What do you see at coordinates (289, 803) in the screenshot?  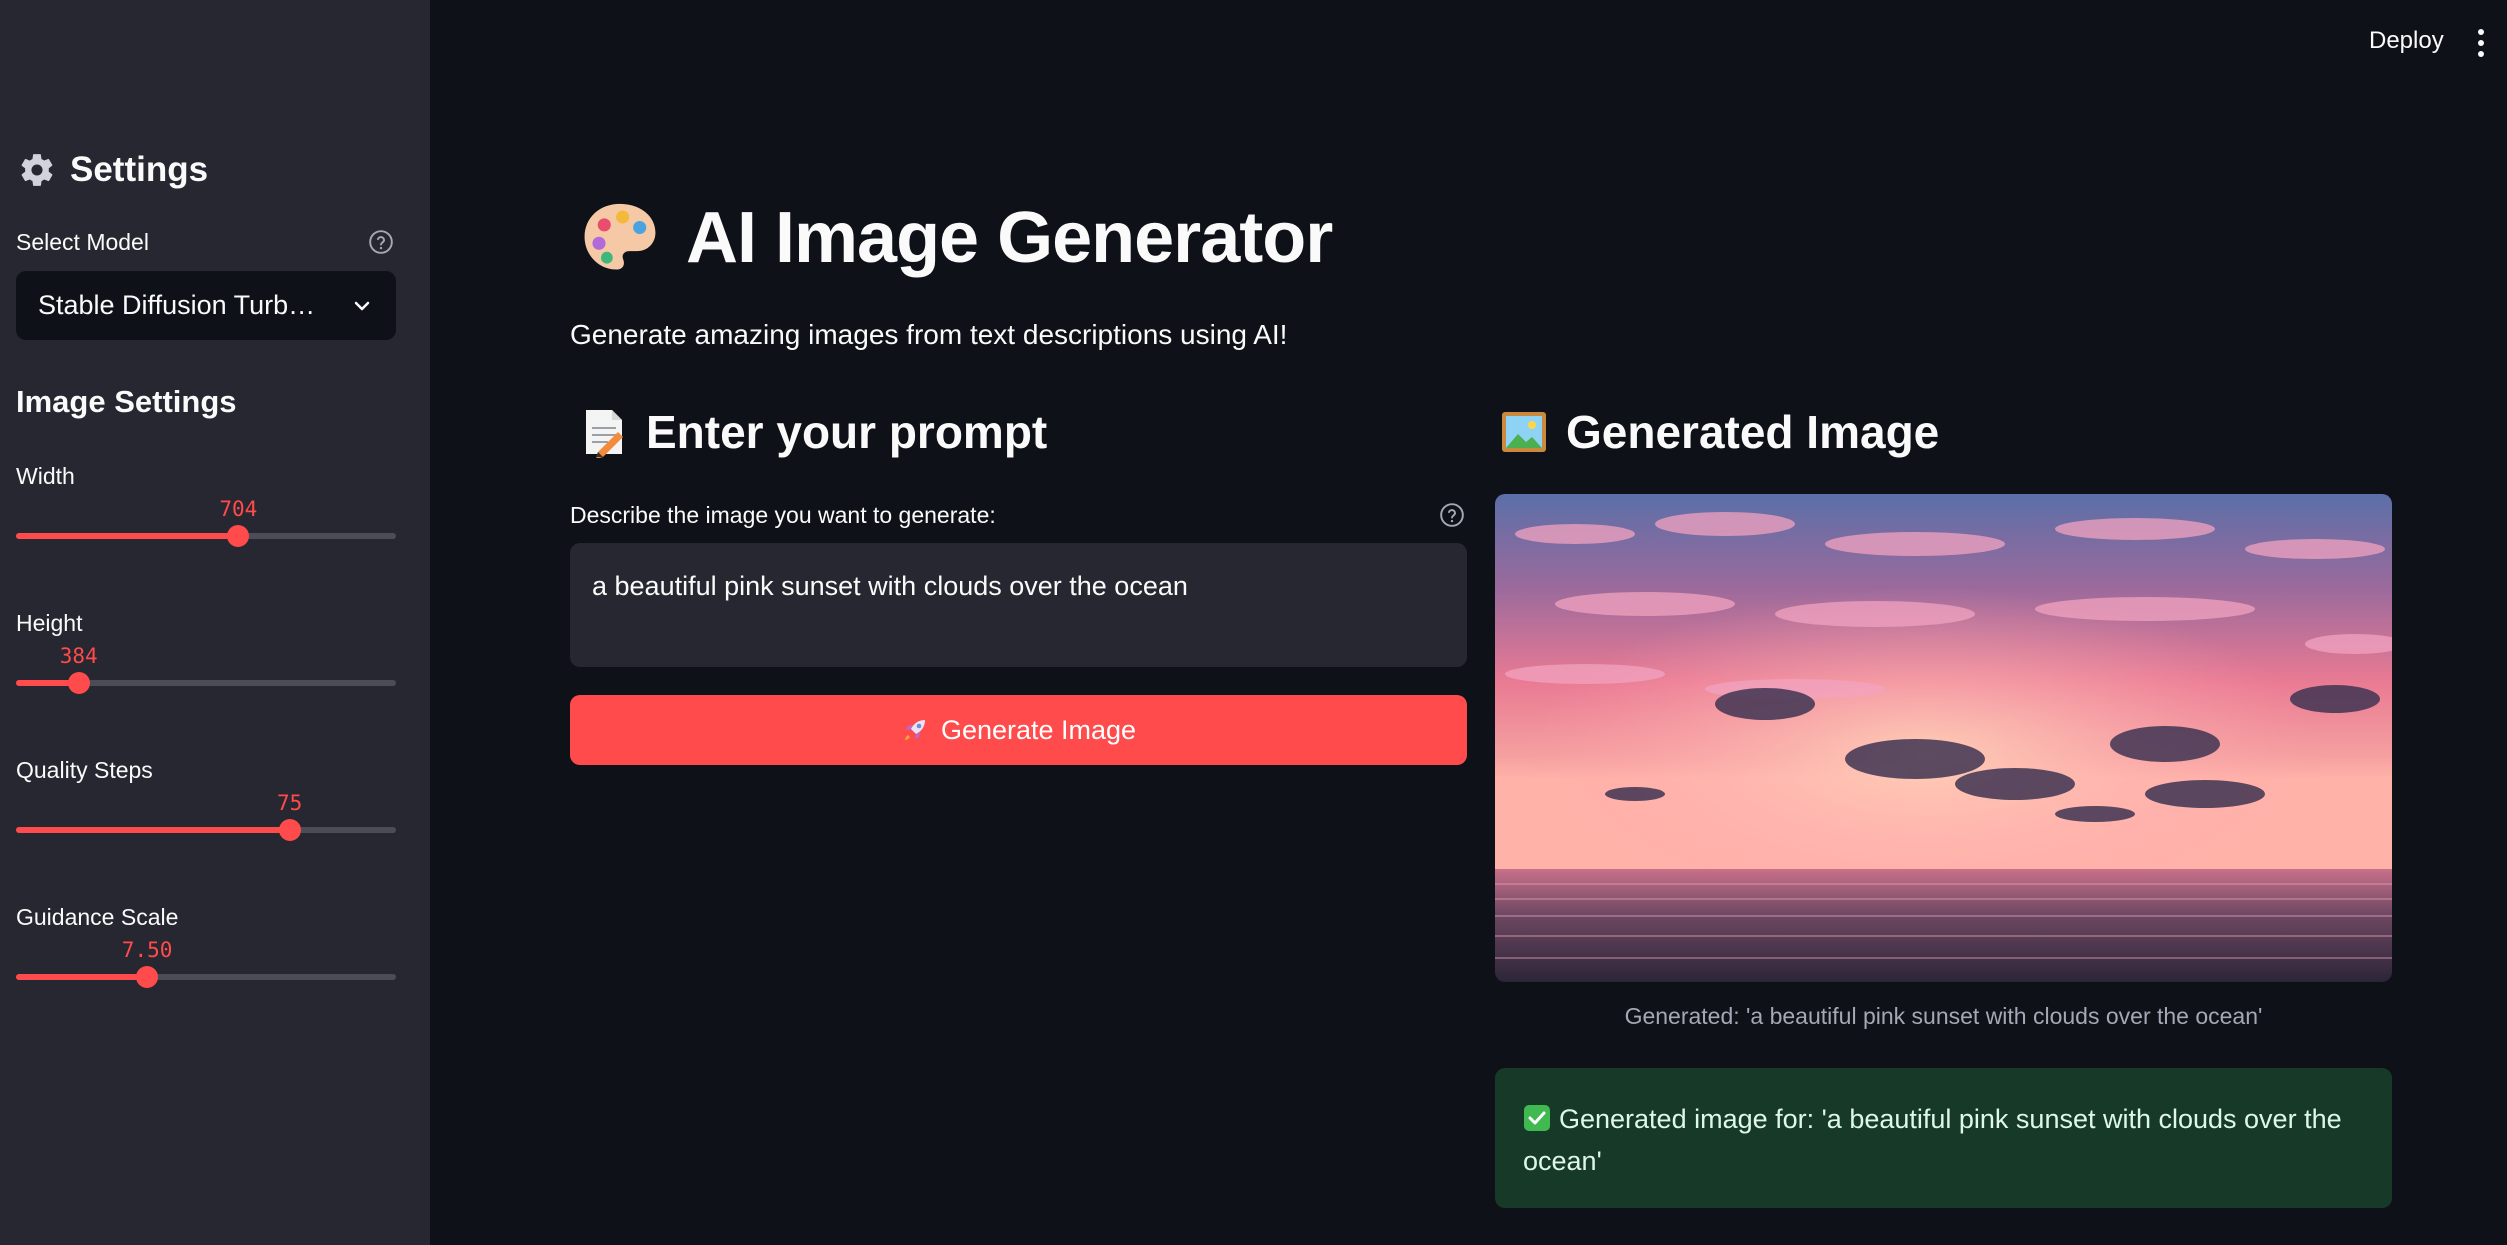 I see `slider-value: 75` at bounding box center [289, 803].